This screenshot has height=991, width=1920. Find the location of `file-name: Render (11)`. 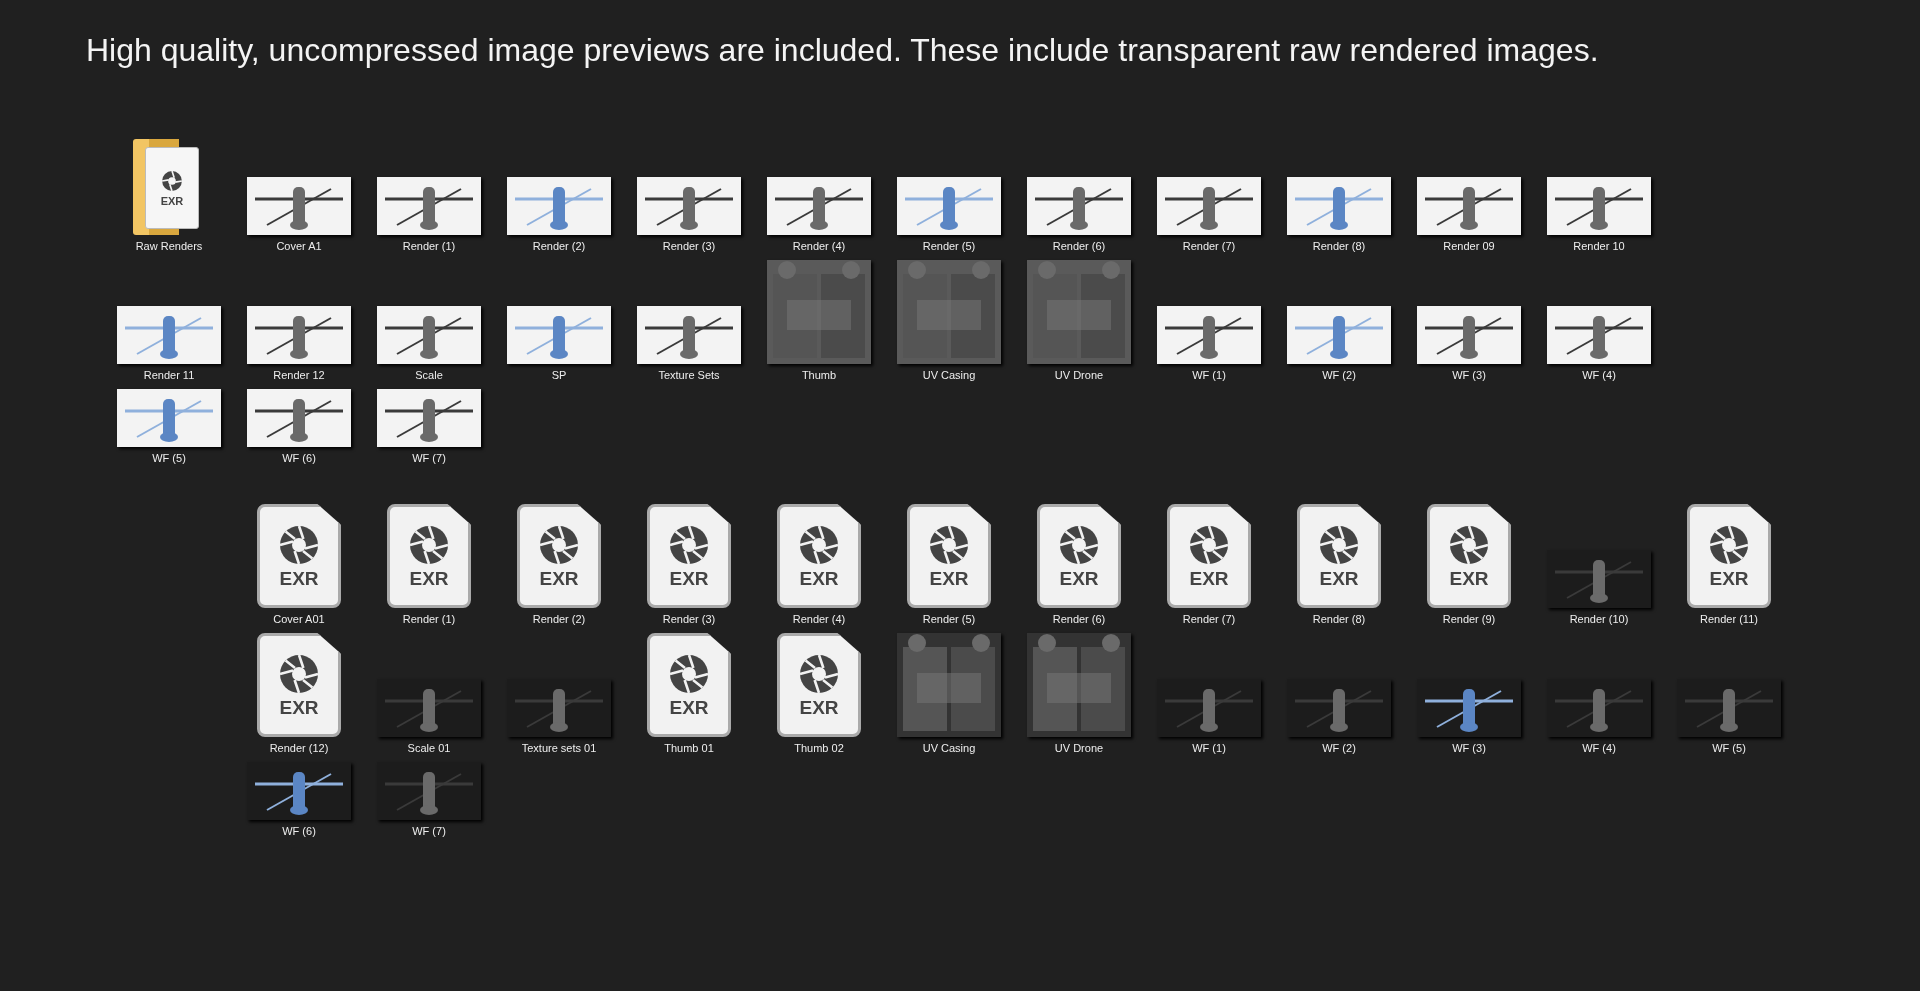

file-name: Render (11) is located at coordinates (1729, 619).